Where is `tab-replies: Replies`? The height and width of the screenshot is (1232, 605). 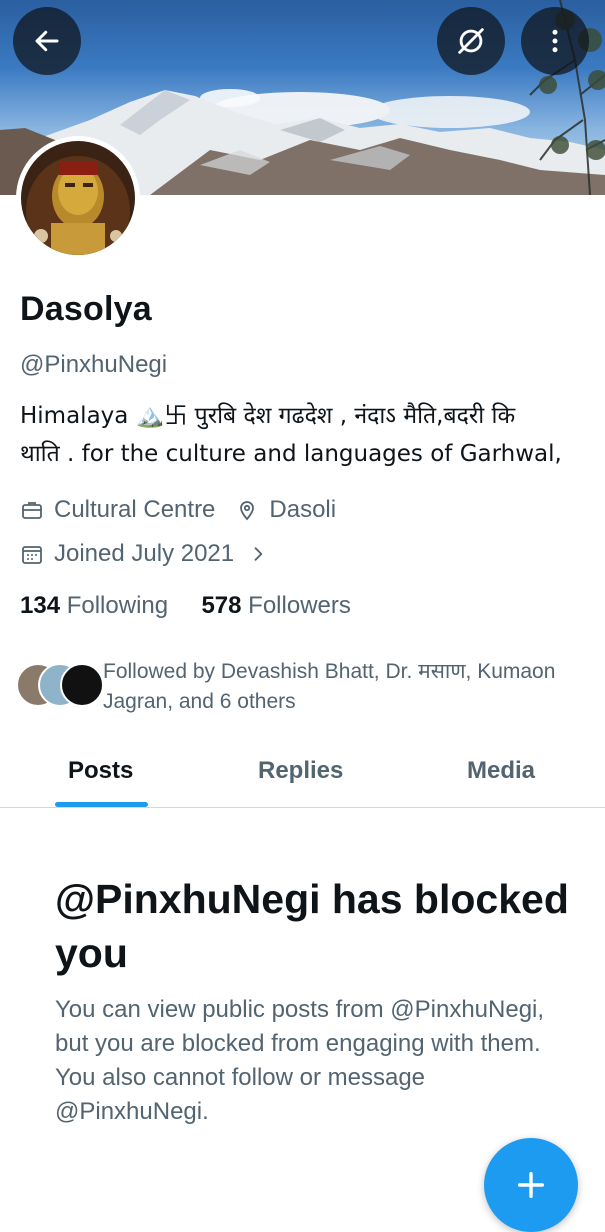 tab-replies: Replies is located at coordinates (300, 771).